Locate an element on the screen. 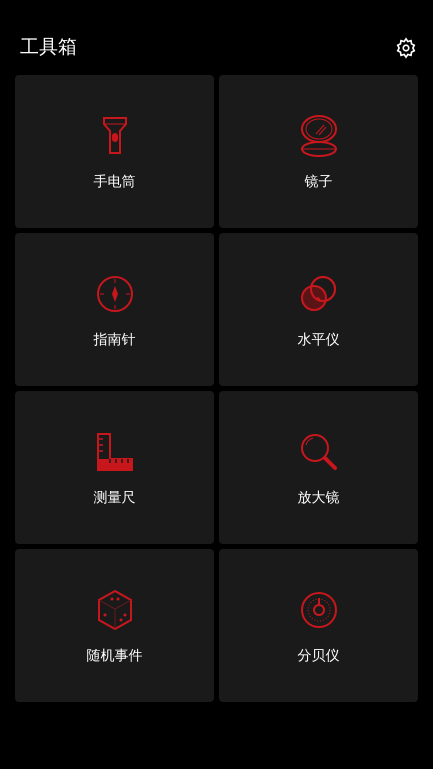  tool-card: 随机事件 is located at coordinates (114, 625).